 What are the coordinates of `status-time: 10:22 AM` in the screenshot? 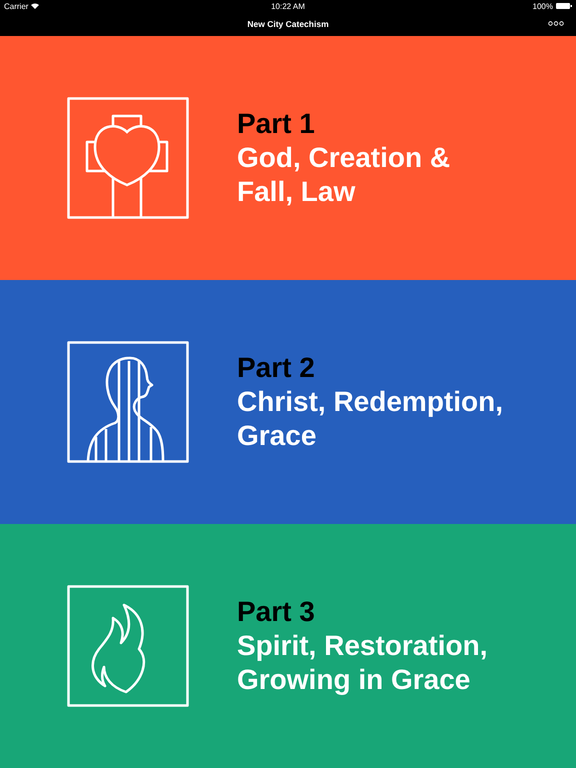 It's located at (288, 6).